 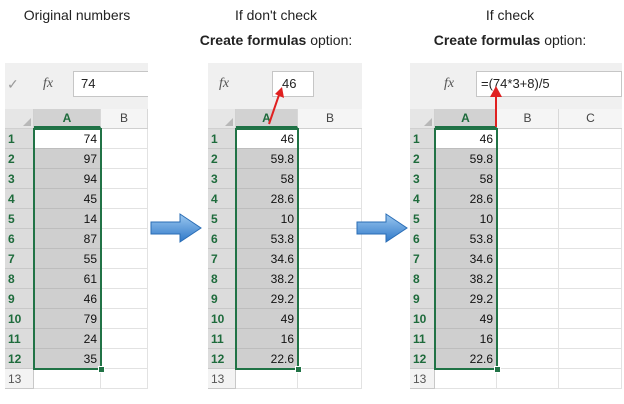 I want to click on column-header-a: A, so click(x=67, y=118).